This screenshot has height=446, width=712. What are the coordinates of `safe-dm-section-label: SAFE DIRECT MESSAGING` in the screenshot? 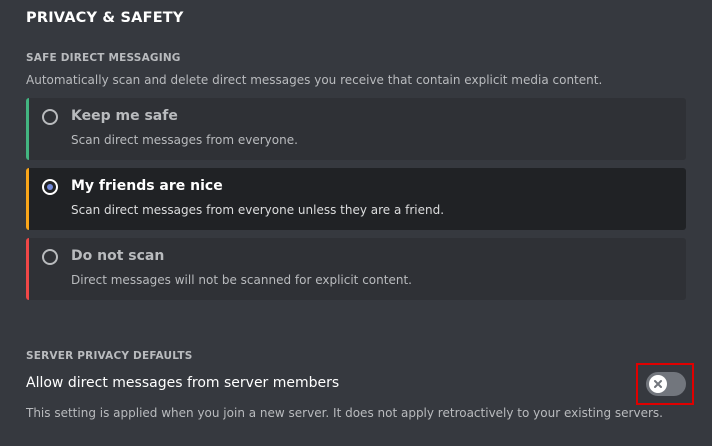 It's located at (103, 58).